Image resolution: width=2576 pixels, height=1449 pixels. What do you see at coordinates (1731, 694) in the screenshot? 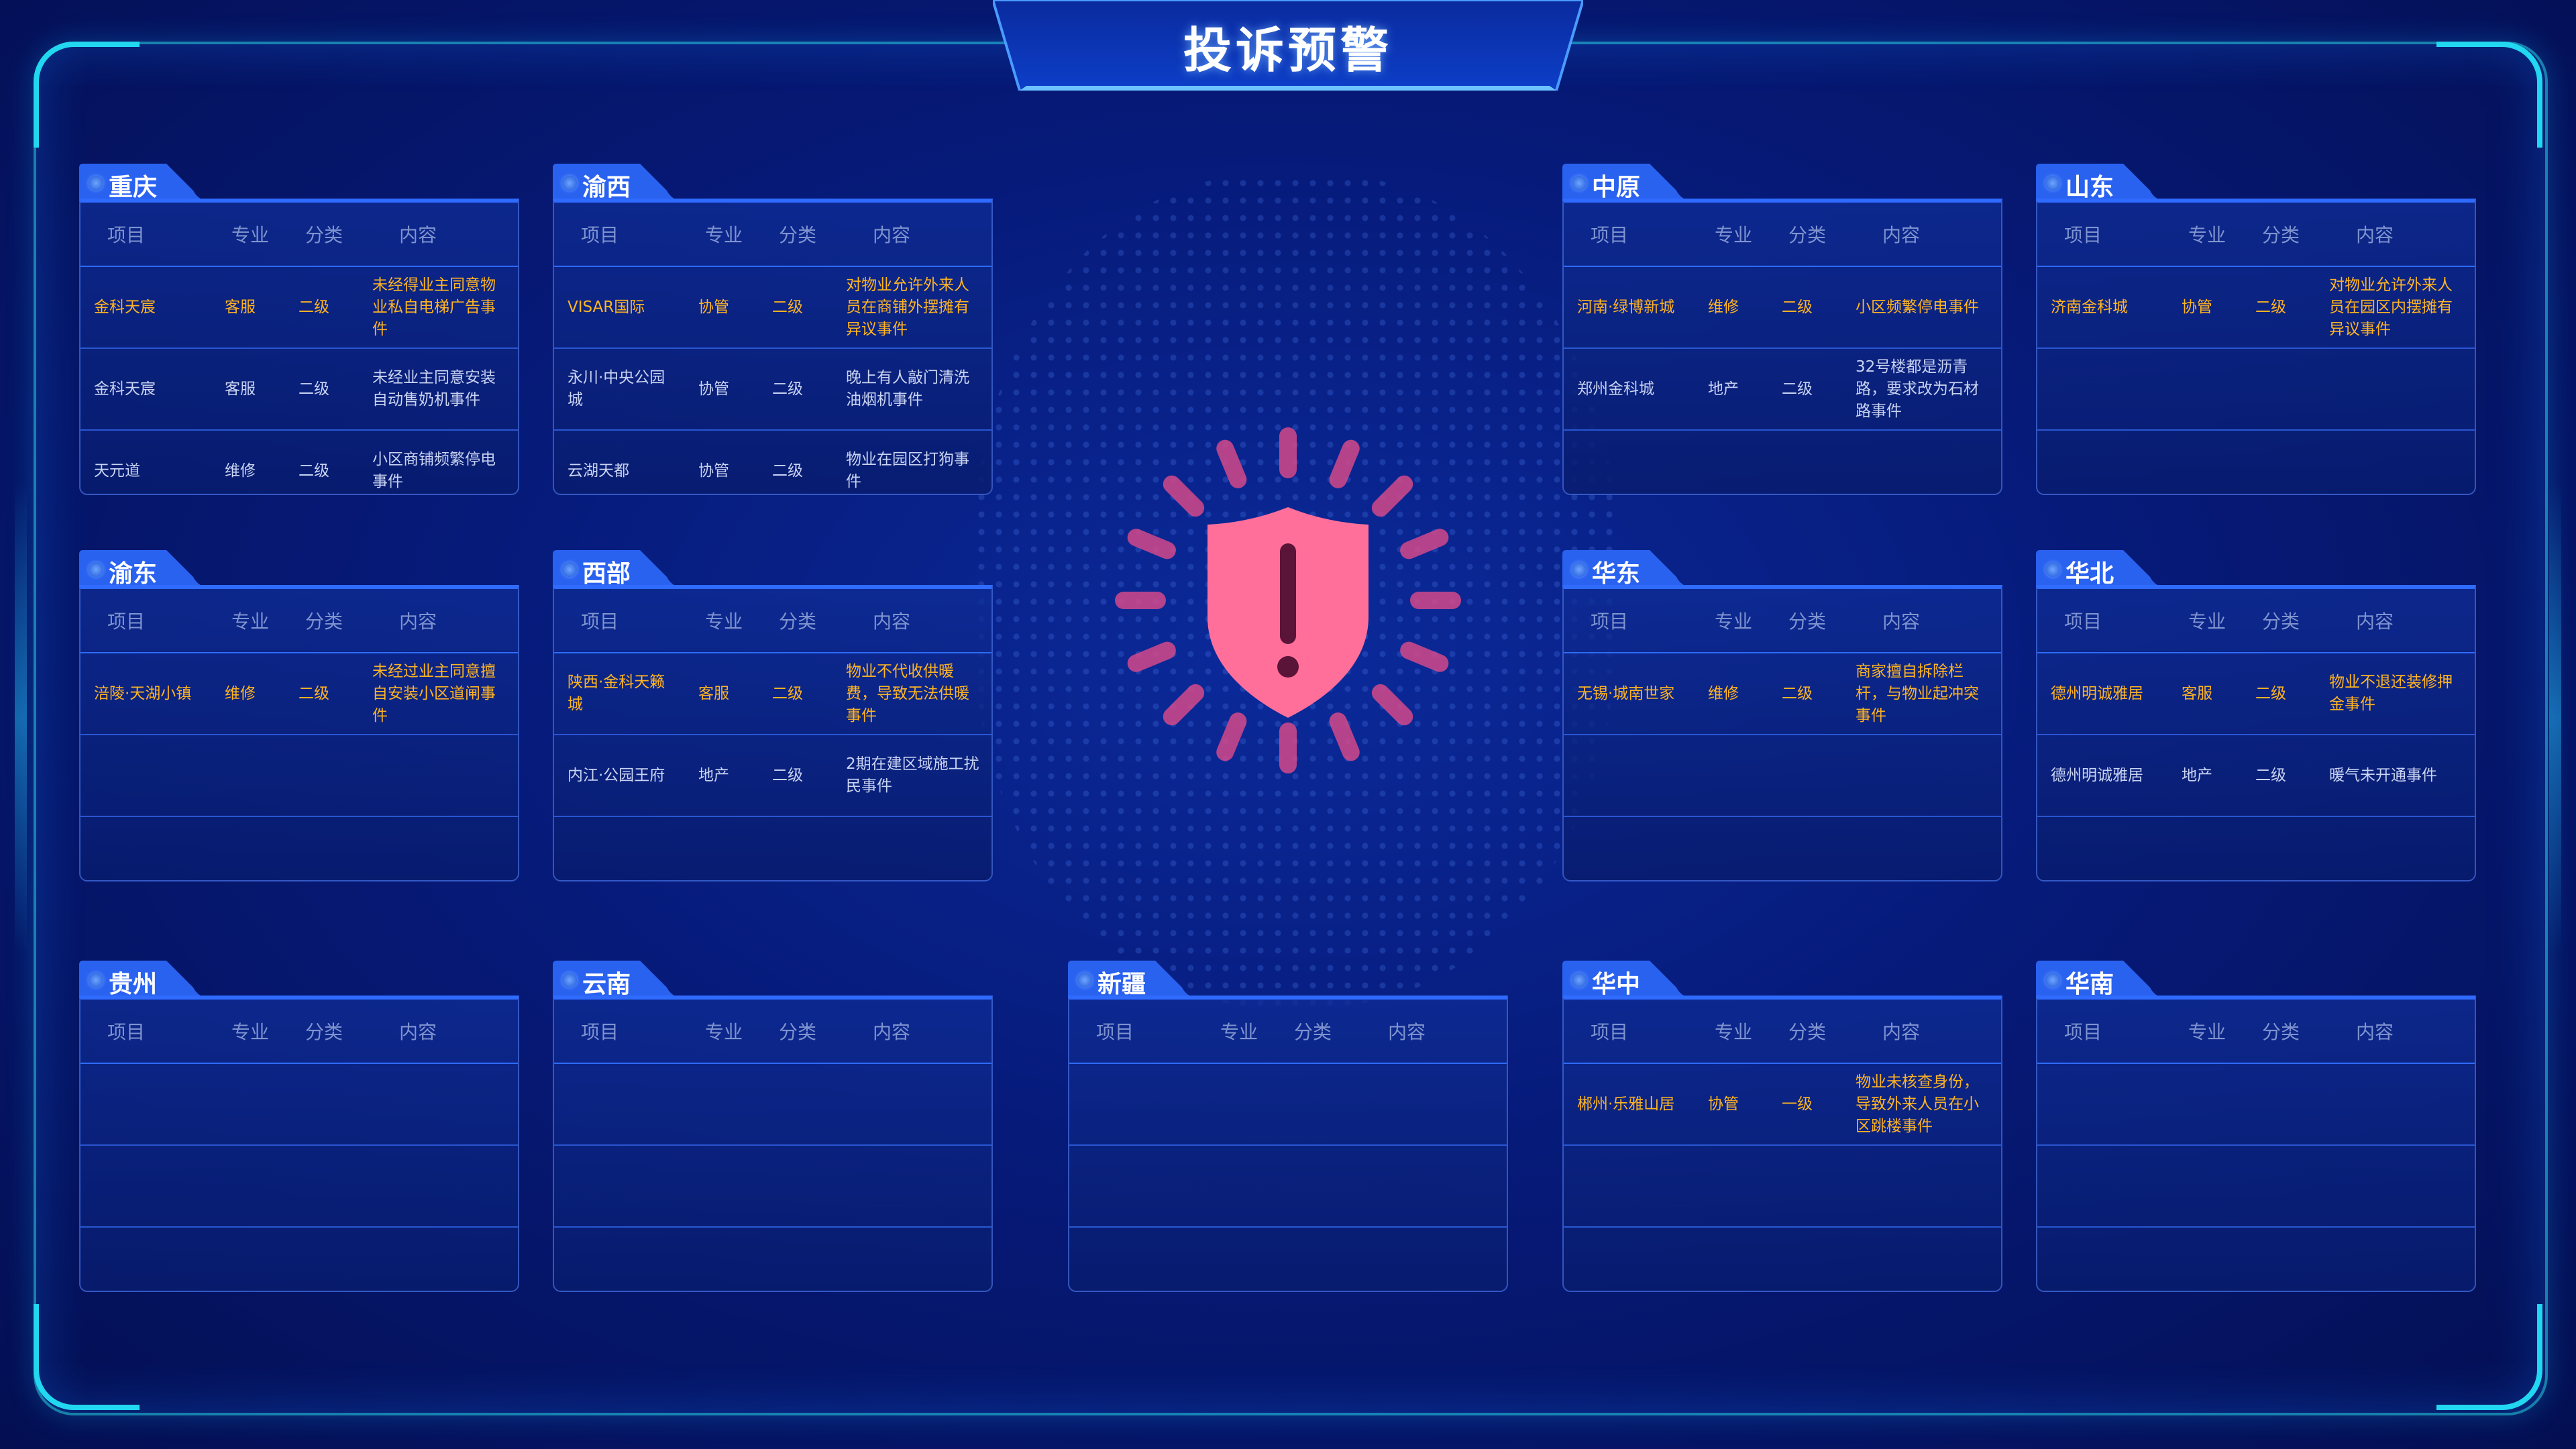
I see `cell-major: 维修` at bounding box center [1731, 694].